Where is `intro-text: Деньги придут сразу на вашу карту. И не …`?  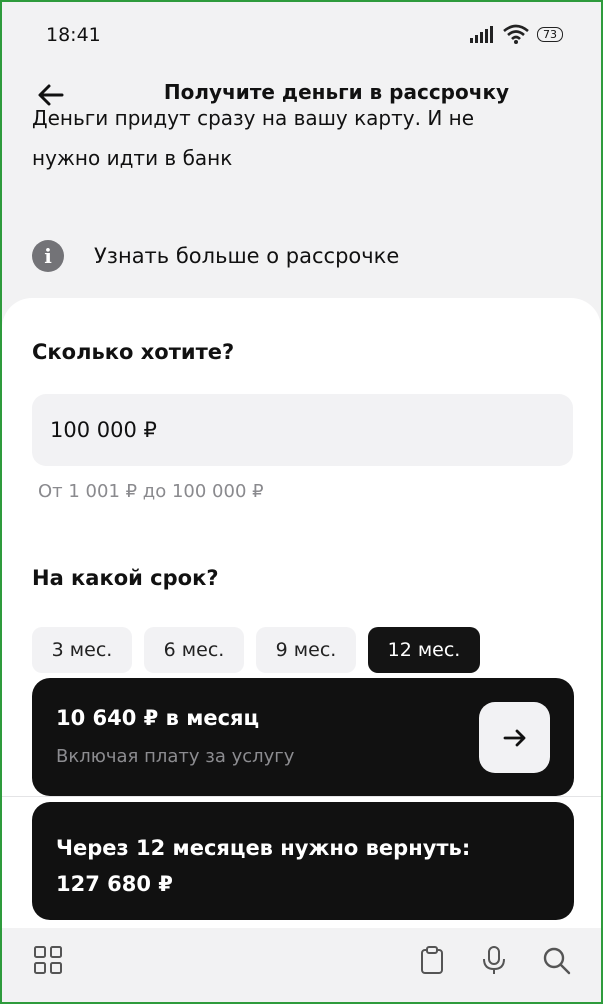 intro-text: Деньги придут сразу на вашу карту. И не … is located at coordinates (302, 142).